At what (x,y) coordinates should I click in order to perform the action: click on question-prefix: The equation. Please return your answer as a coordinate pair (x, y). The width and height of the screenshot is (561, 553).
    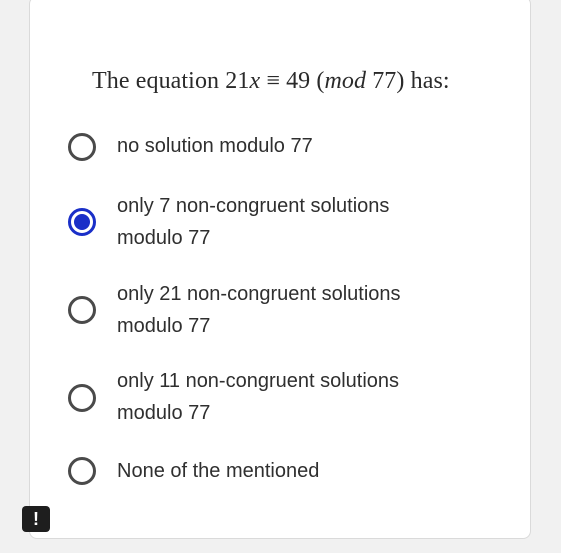
    Looking at the image, I should click on (159, 81).